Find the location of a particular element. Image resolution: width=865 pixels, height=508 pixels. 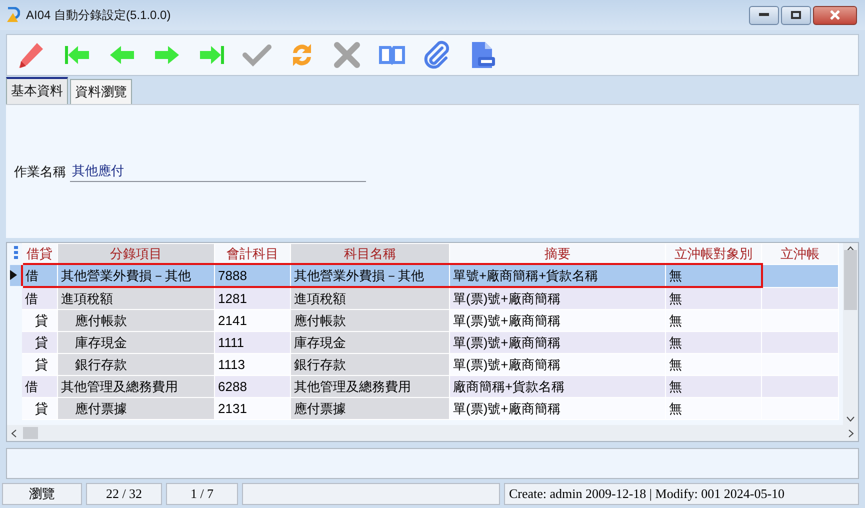

maximize-icon is located at coordinates (796, 15).